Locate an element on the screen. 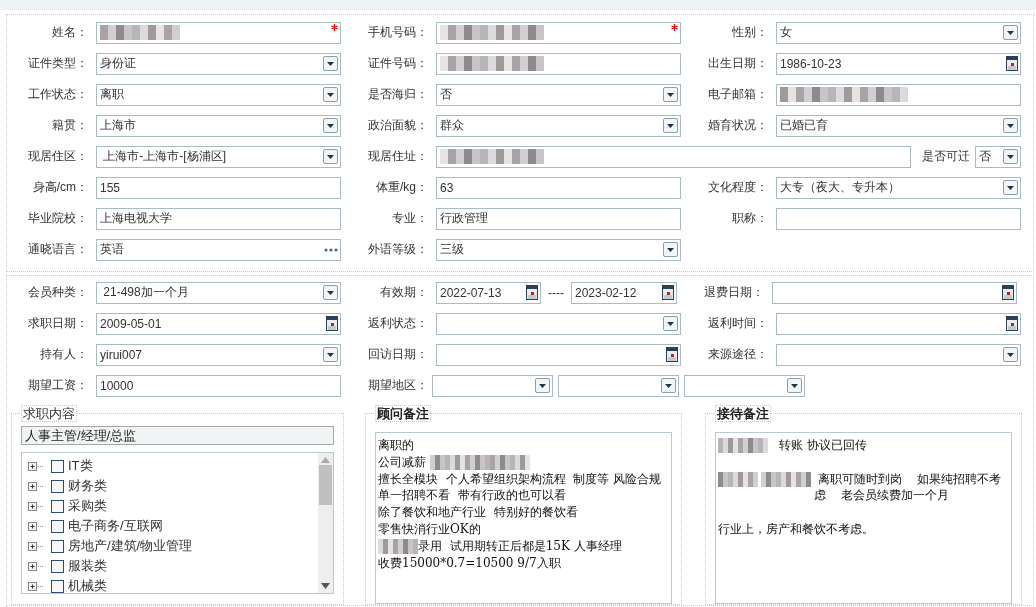 The height and width of the screenshot is (607, 1036). note-text: 转账 协议已回传 is located at coordinates (823, 445).